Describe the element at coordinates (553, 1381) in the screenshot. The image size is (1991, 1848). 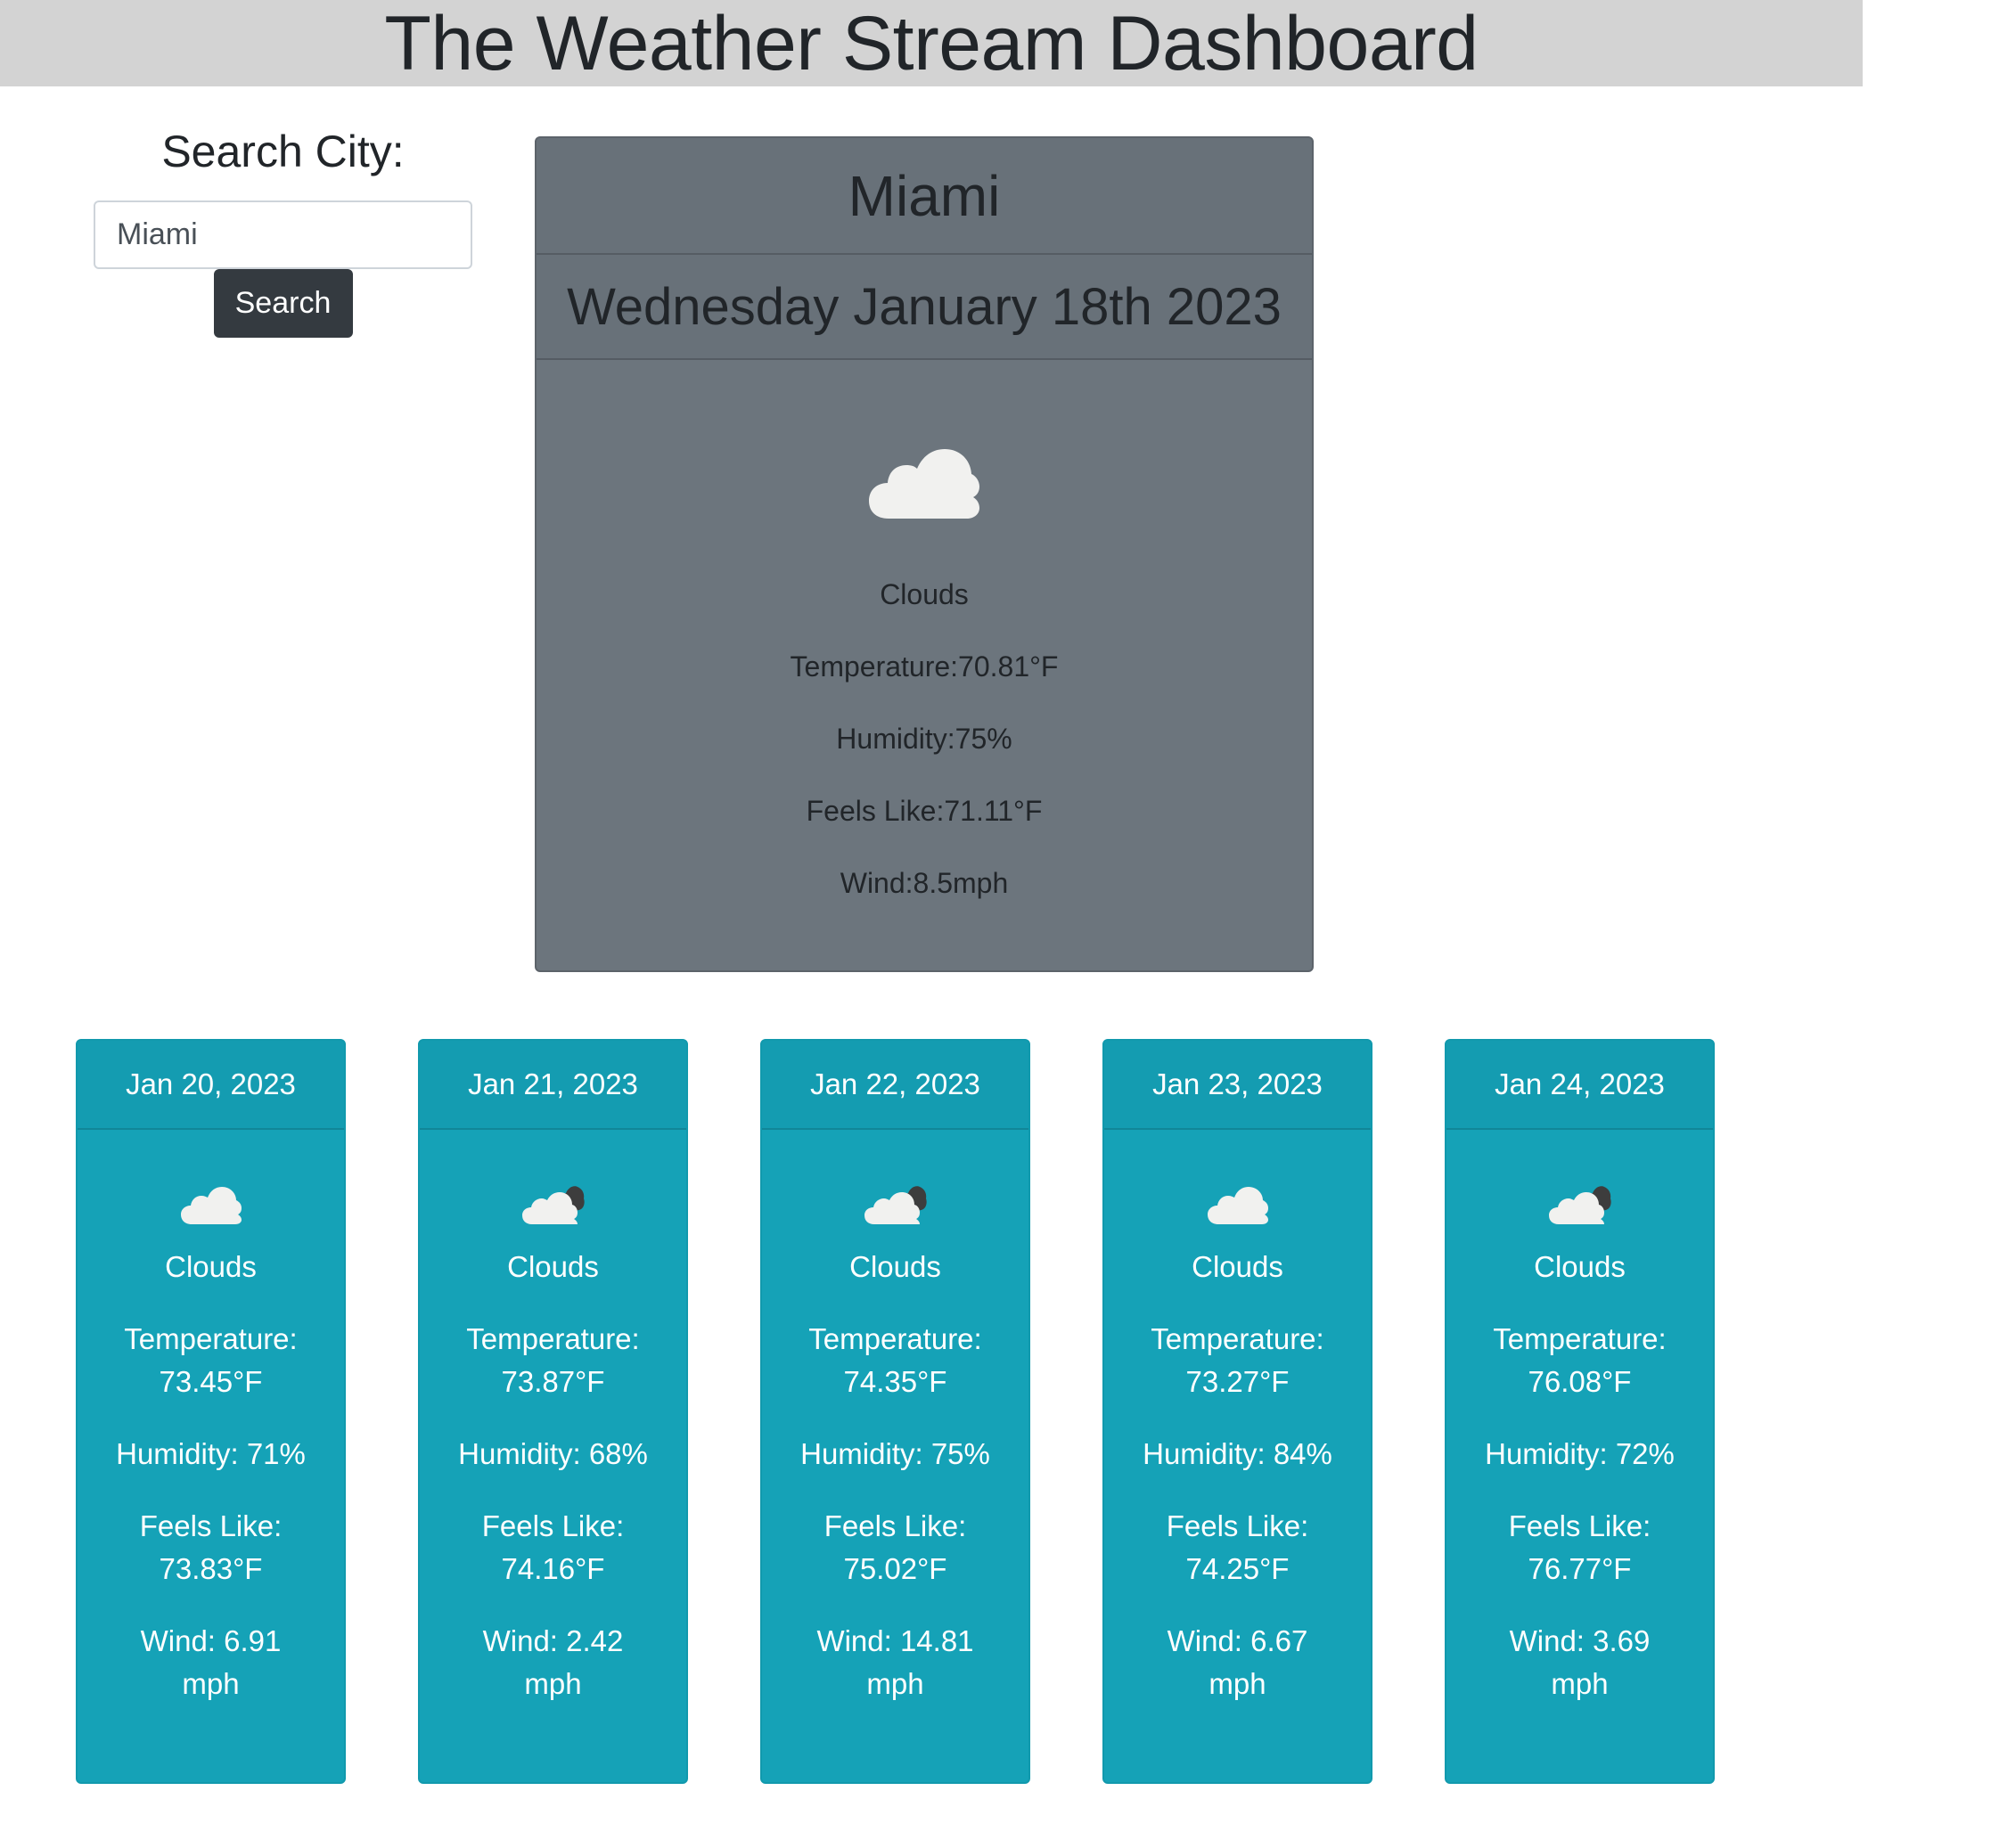
I see `forecast-temperature-value: 73.87°F` at that location.